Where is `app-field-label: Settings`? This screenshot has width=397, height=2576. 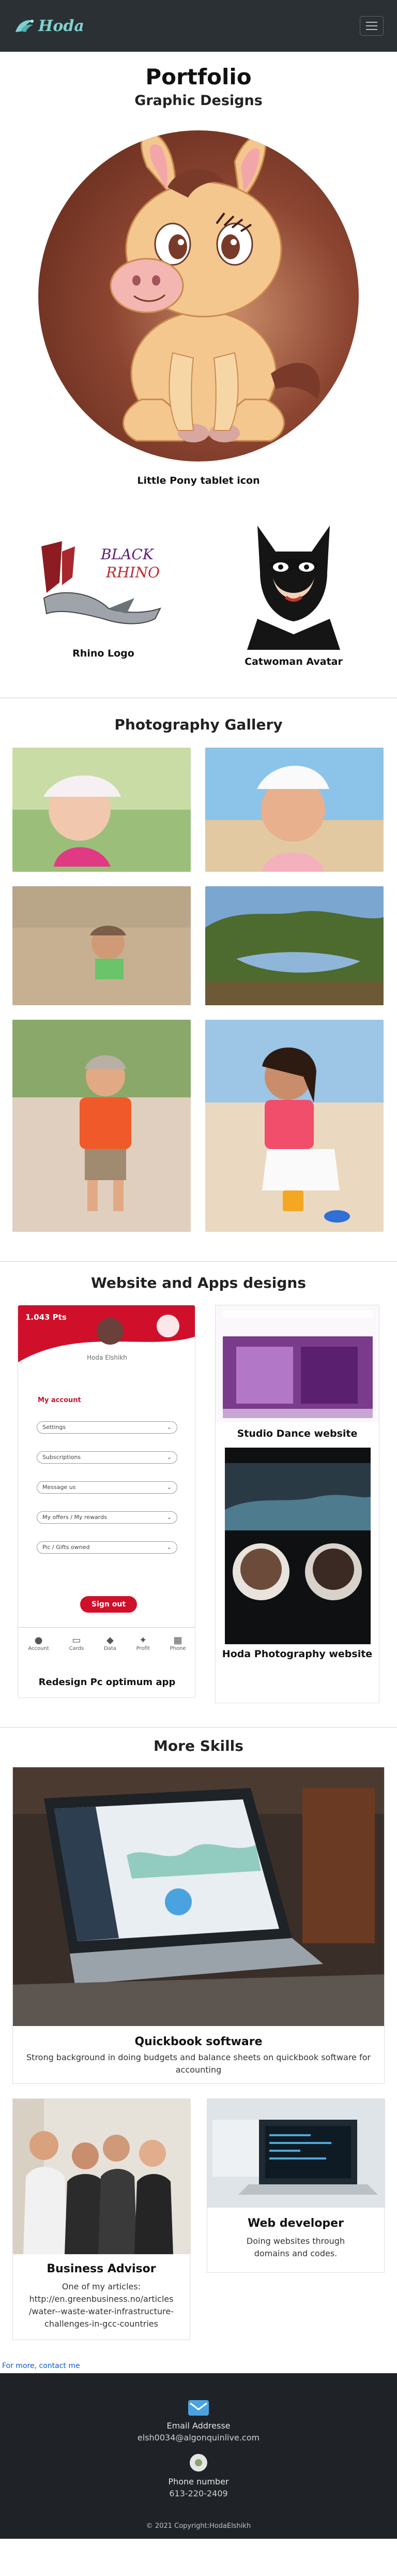 app-field-label: Settings is located at coordinates (54, 1427).